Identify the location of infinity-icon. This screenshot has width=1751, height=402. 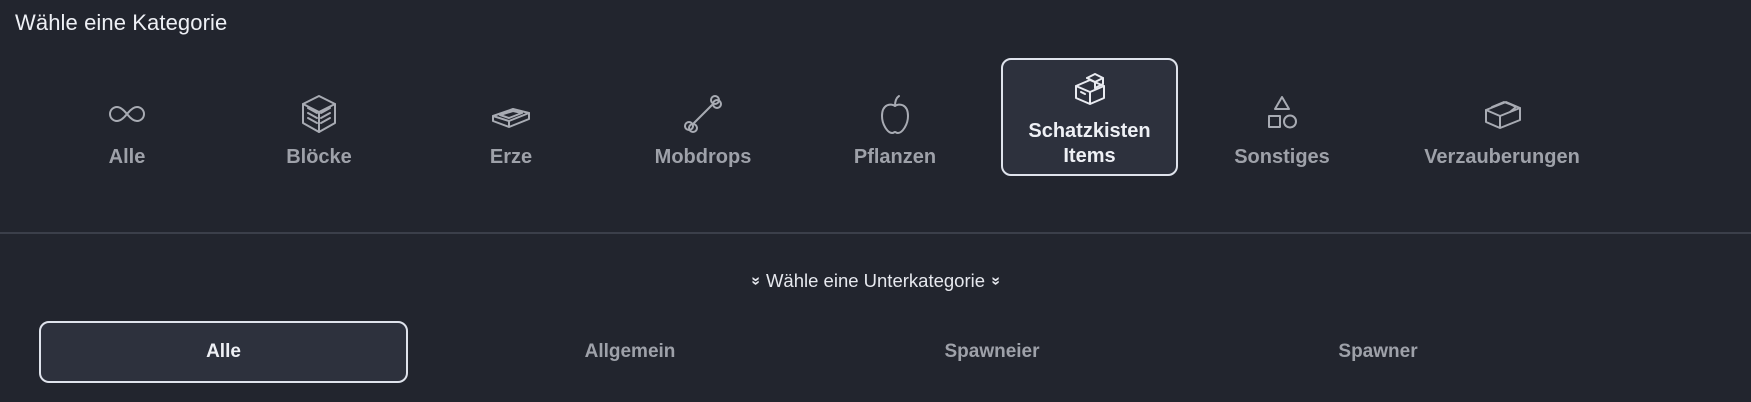
(127, 114).